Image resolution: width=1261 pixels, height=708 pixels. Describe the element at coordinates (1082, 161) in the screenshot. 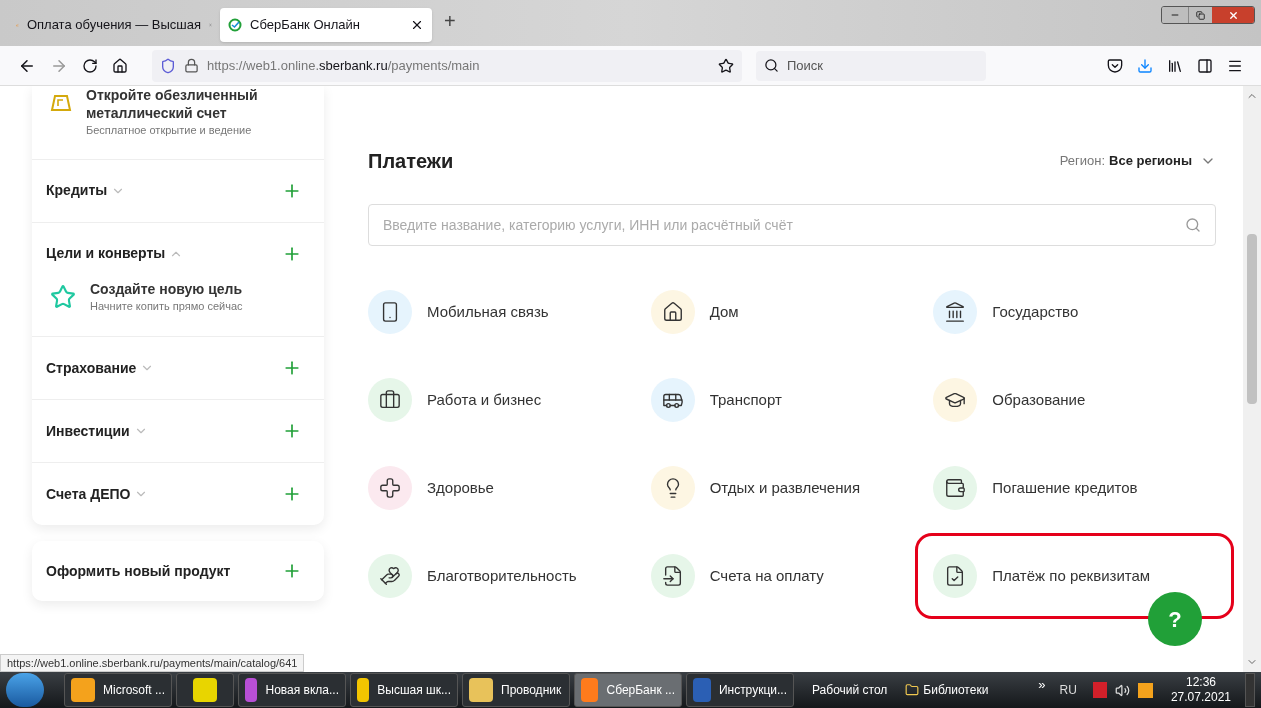

I see `region-label: Регион:` at that location.